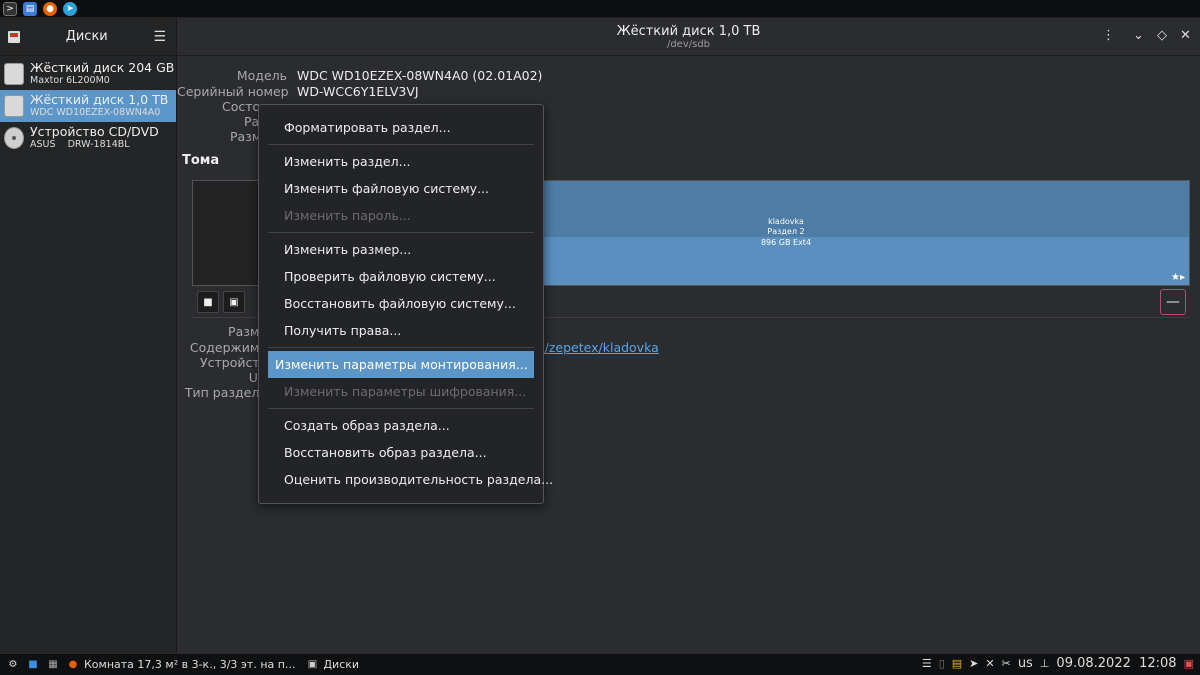  What do you see at coordinates (14, 138) in the screenshot?
I see `optical-disc-icon` at bounding box center [14, 138].